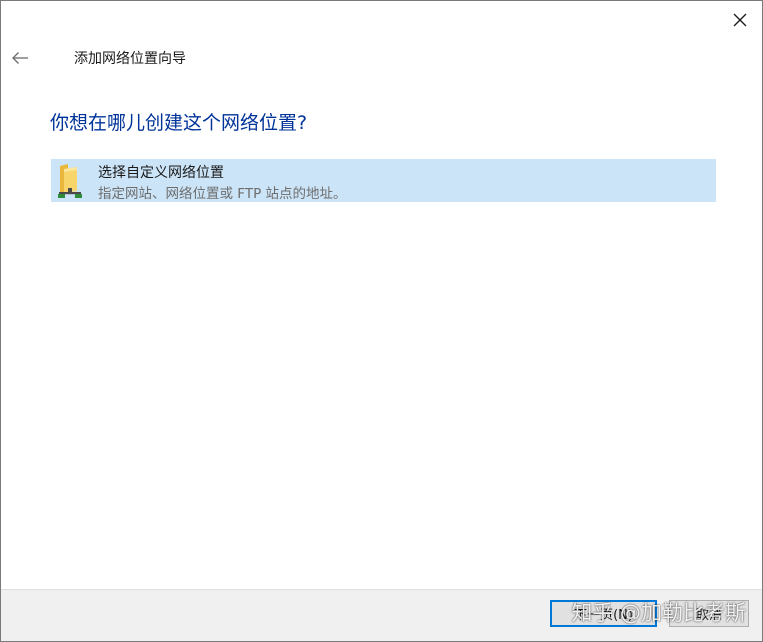 The height and width of the screenshot is (642, 763). I want to click on option-title: 选择自定义网络位置, so click(161, 173).